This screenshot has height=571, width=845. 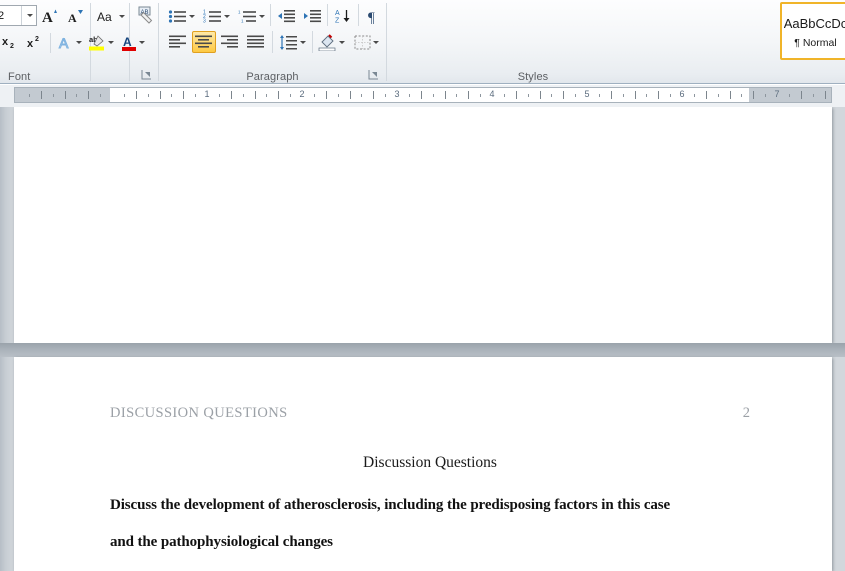 What do you see at coordinates (777, 94) in the screenshot?
I see `ruler-number: 7` at bounding box center [777, 94].